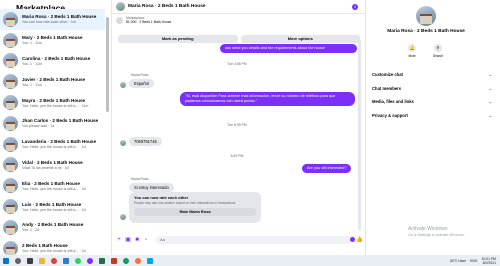 The image size is (500, 266). Describe the element at coordinates (254, 240) in the screenshot. I see `message-input: Aa` at that location.